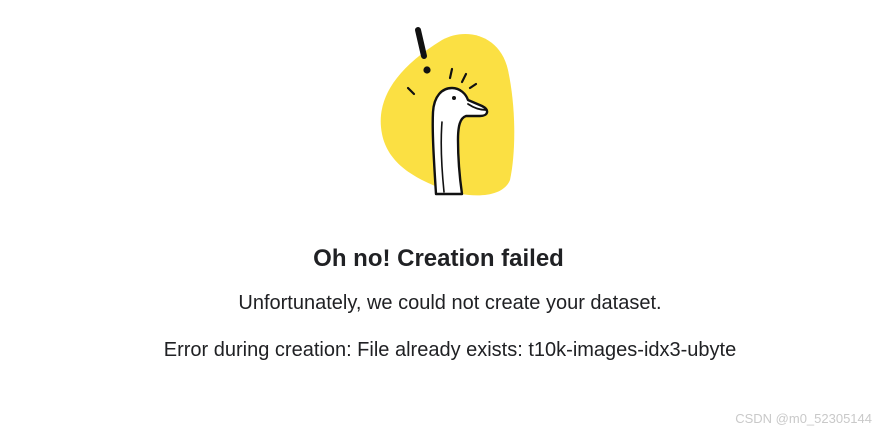  I want to click on error-goose-illustration, so click(447, 111).